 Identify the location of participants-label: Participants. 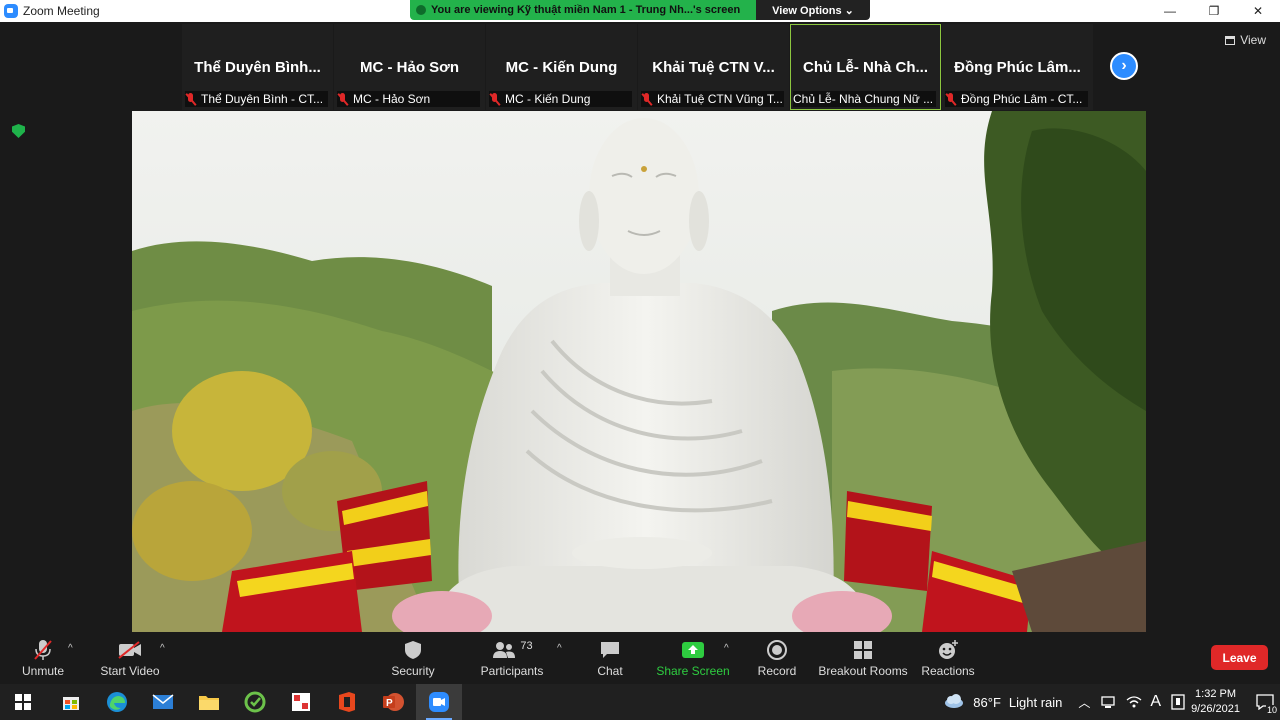
(512, 671).